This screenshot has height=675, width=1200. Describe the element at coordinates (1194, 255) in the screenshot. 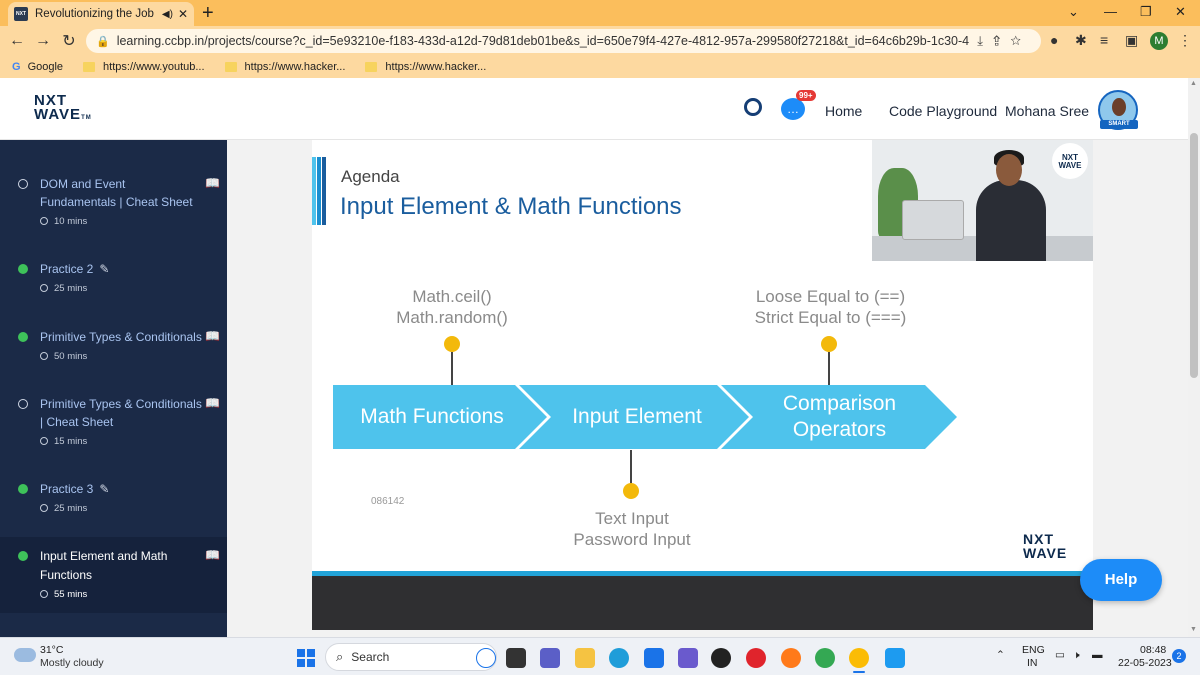

I see `scrollbar-thumb` at that location.